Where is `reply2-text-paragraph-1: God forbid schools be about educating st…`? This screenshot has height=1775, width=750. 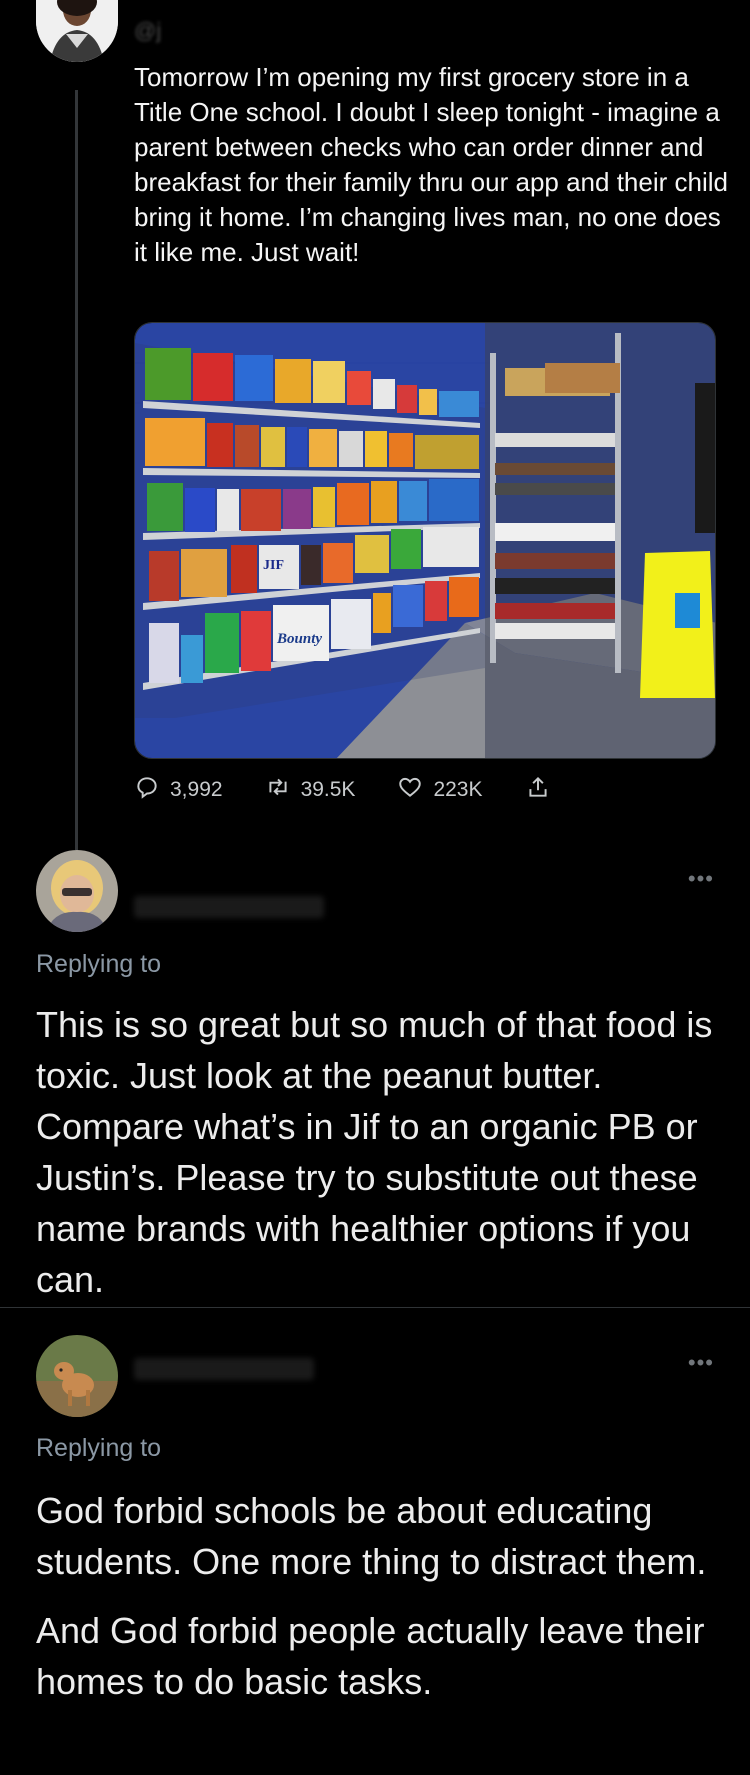
reply2-text-paragraph-1: God forbid schools be about educating st… is located at coordinates (371, 1536).